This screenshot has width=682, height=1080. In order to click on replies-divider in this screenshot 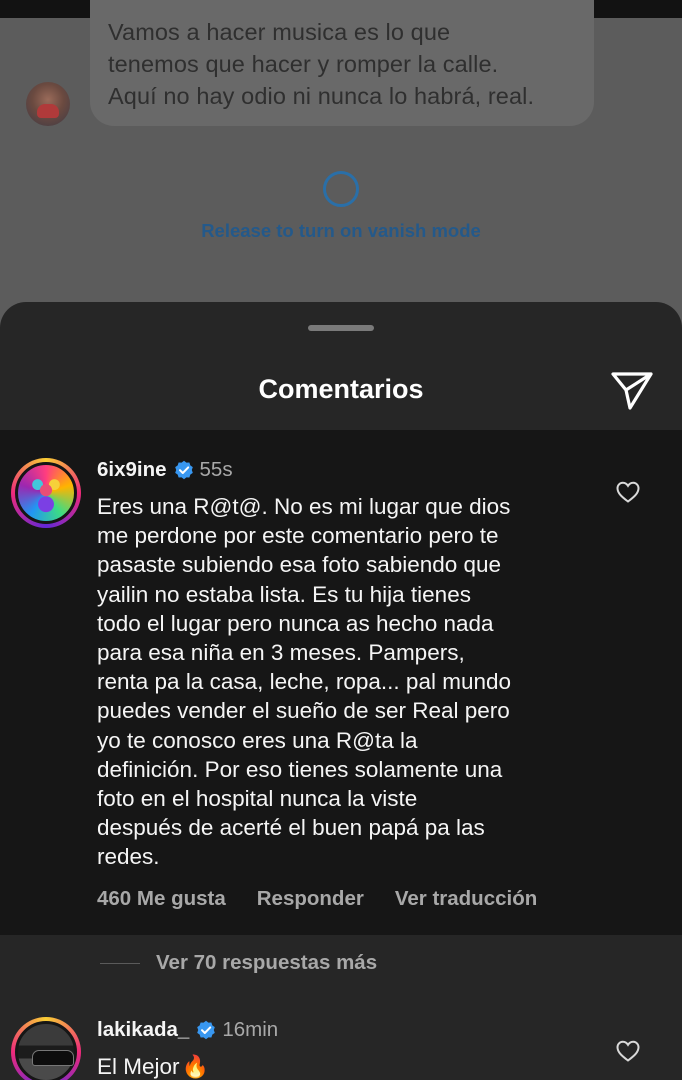, I will do `click(120, 963)`.